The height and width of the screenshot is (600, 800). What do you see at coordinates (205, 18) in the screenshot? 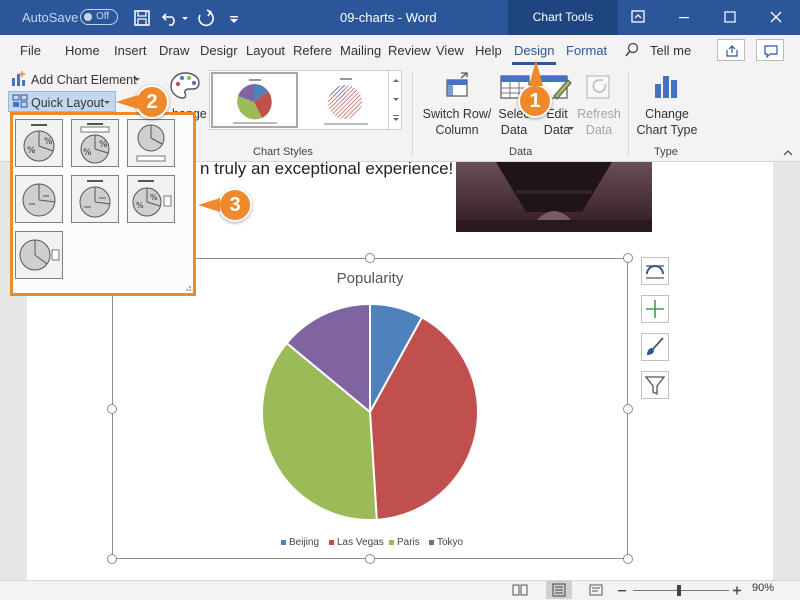
I see `redo-icon` at bounding box center [205, 18].